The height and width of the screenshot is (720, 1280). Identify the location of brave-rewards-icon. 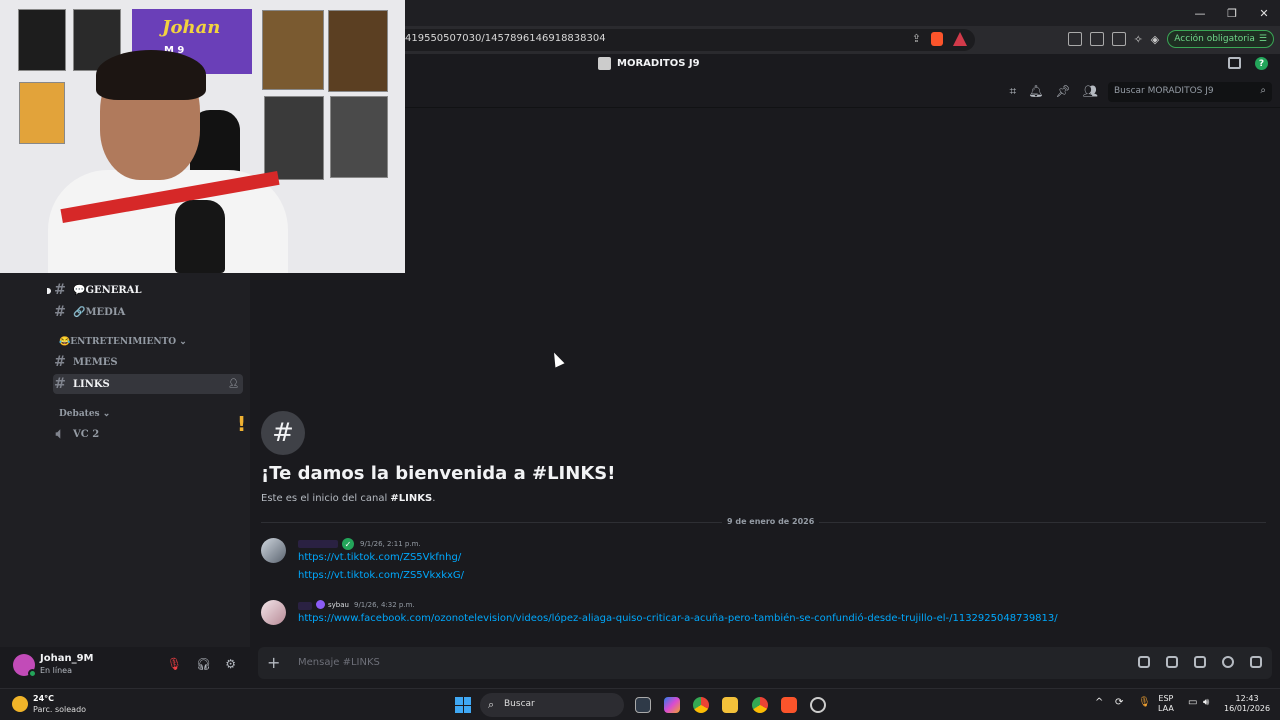
(960, 39).